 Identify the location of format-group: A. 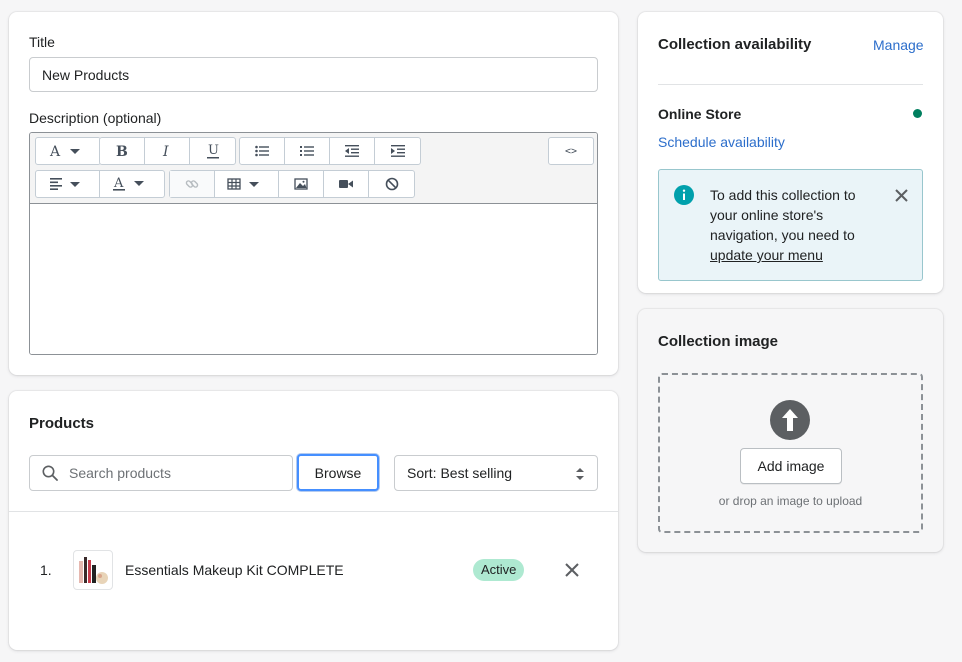
(100, 184).